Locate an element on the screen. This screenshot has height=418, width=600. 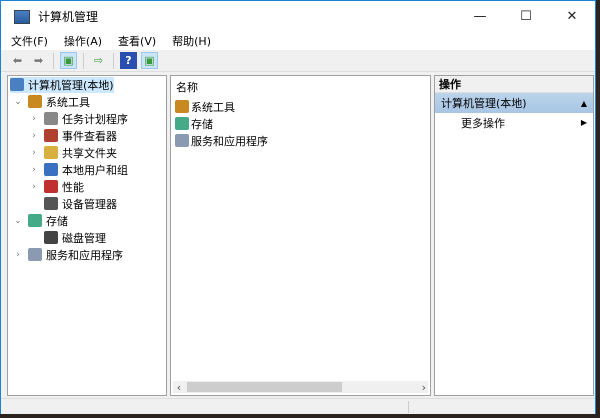
tree-item-label: 任务计划程序 is located at coordinates (95, 119).